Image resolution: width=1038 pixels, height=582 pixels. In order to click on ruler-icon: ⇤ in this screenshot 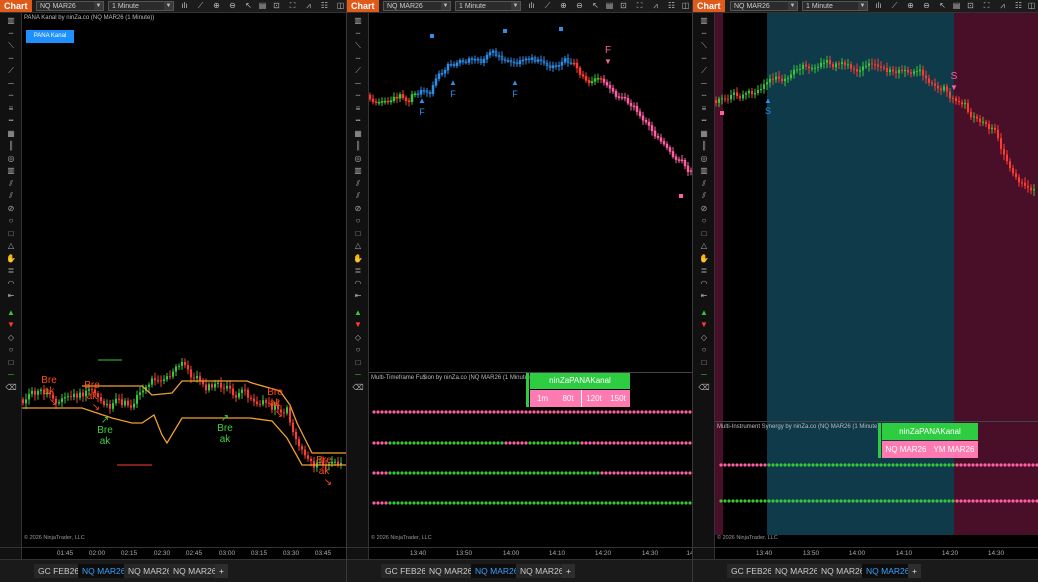, I will do `click(11, 295)`.